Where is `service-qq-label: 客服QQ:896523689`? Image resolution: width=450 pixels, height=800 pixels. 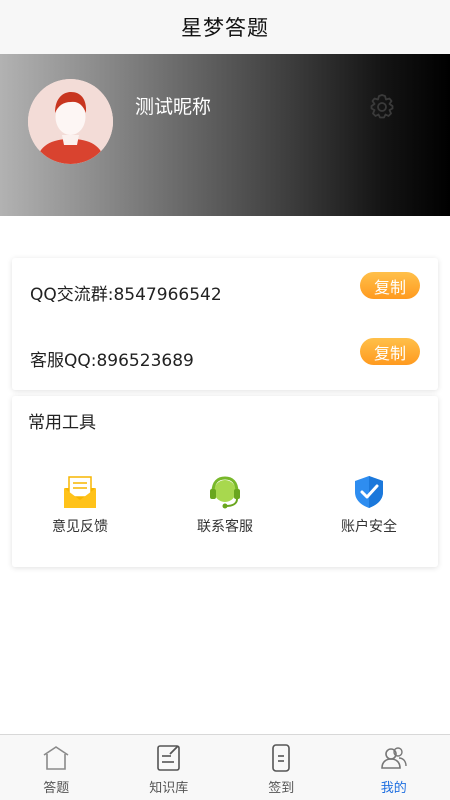
service-qq-label: 客服QQ:896523689 is located at coordinates (112, 360).